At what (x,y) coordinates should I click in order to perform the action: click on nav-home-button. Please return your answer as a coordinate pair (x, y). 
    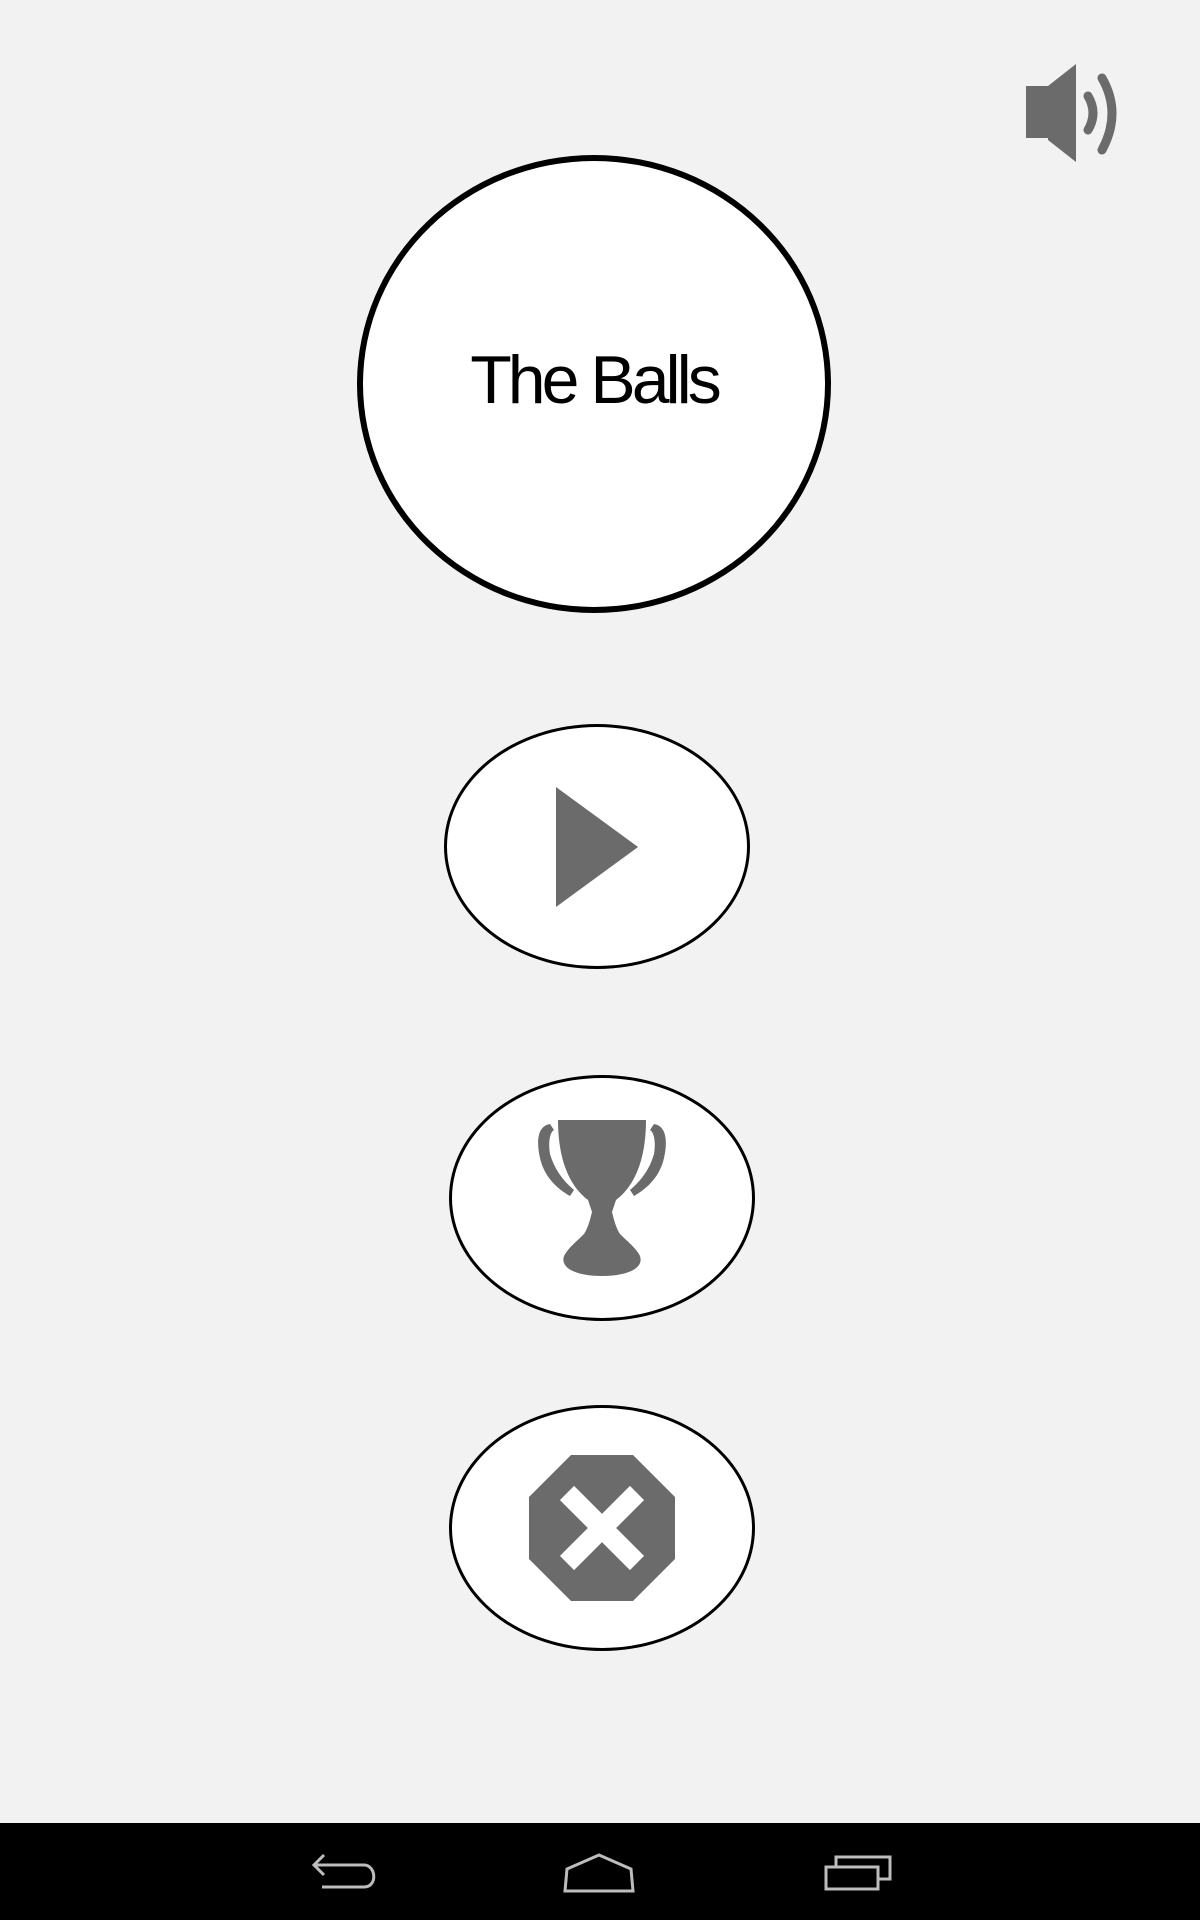
    Looking at the image, I should click on (599, 1872).